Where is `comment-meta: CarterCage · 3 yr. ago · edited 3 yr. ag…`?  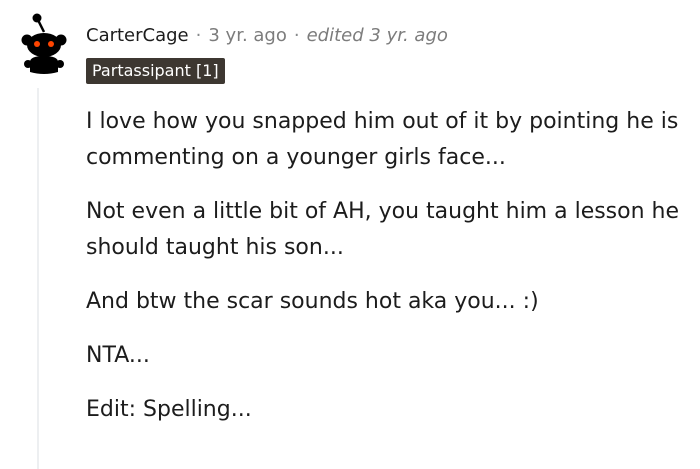 comment-meta: CarterCage · 3 yr. ago · edited 3 yr. ag… is located at coordinates (267, 35).